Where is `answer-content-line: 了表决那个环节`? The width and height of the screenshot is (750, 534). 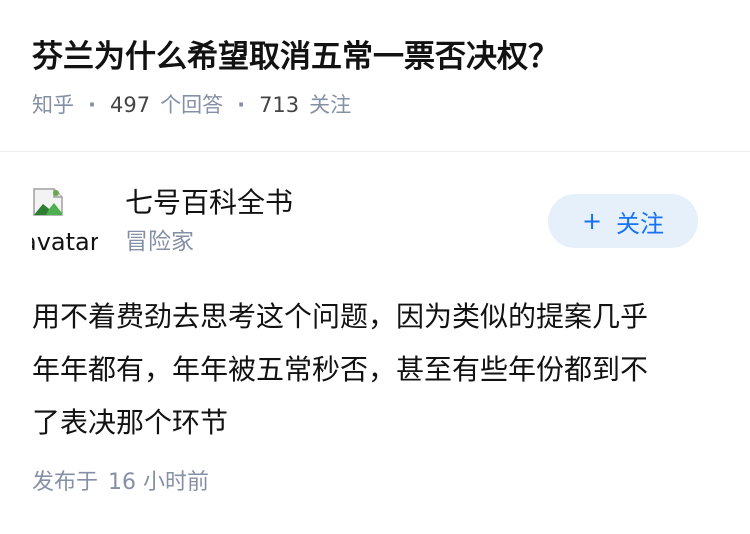
answer-content-line: 了表决那个环节 is located at coordinates (130, 422).